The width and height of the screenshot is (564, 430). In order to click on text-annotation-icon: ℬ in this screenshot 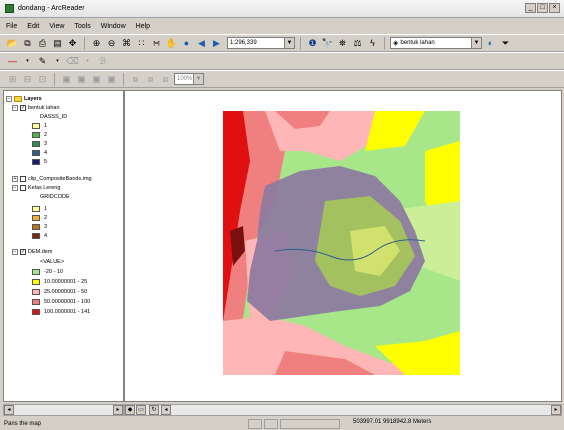, I will do `click(102, 61)`.